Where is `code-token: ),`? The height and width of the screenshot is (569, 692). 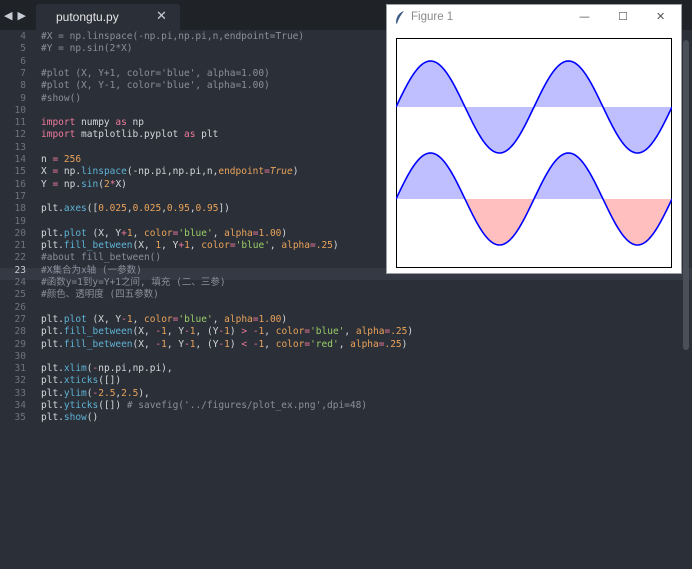 code-token: ), is located at coordinates (144, 393).